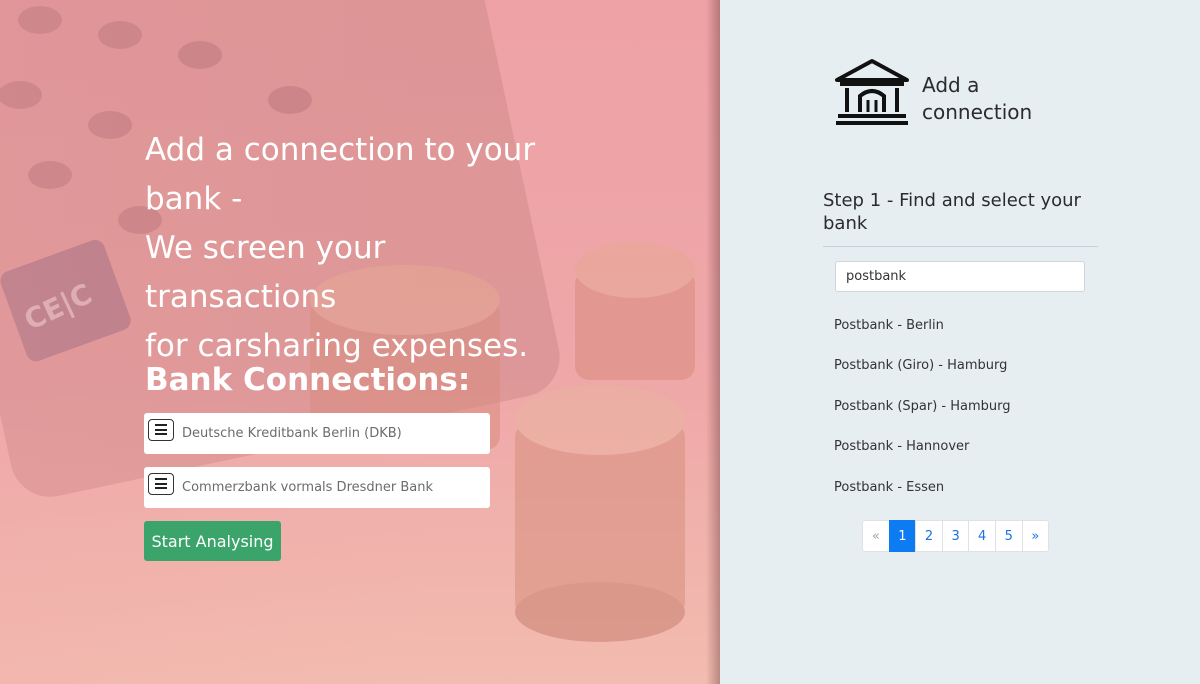 This screenshot has width=1200, height=684. Describe the element at coordinates (960, 276) in the screenshot. I see `bank-search-input` at that location.